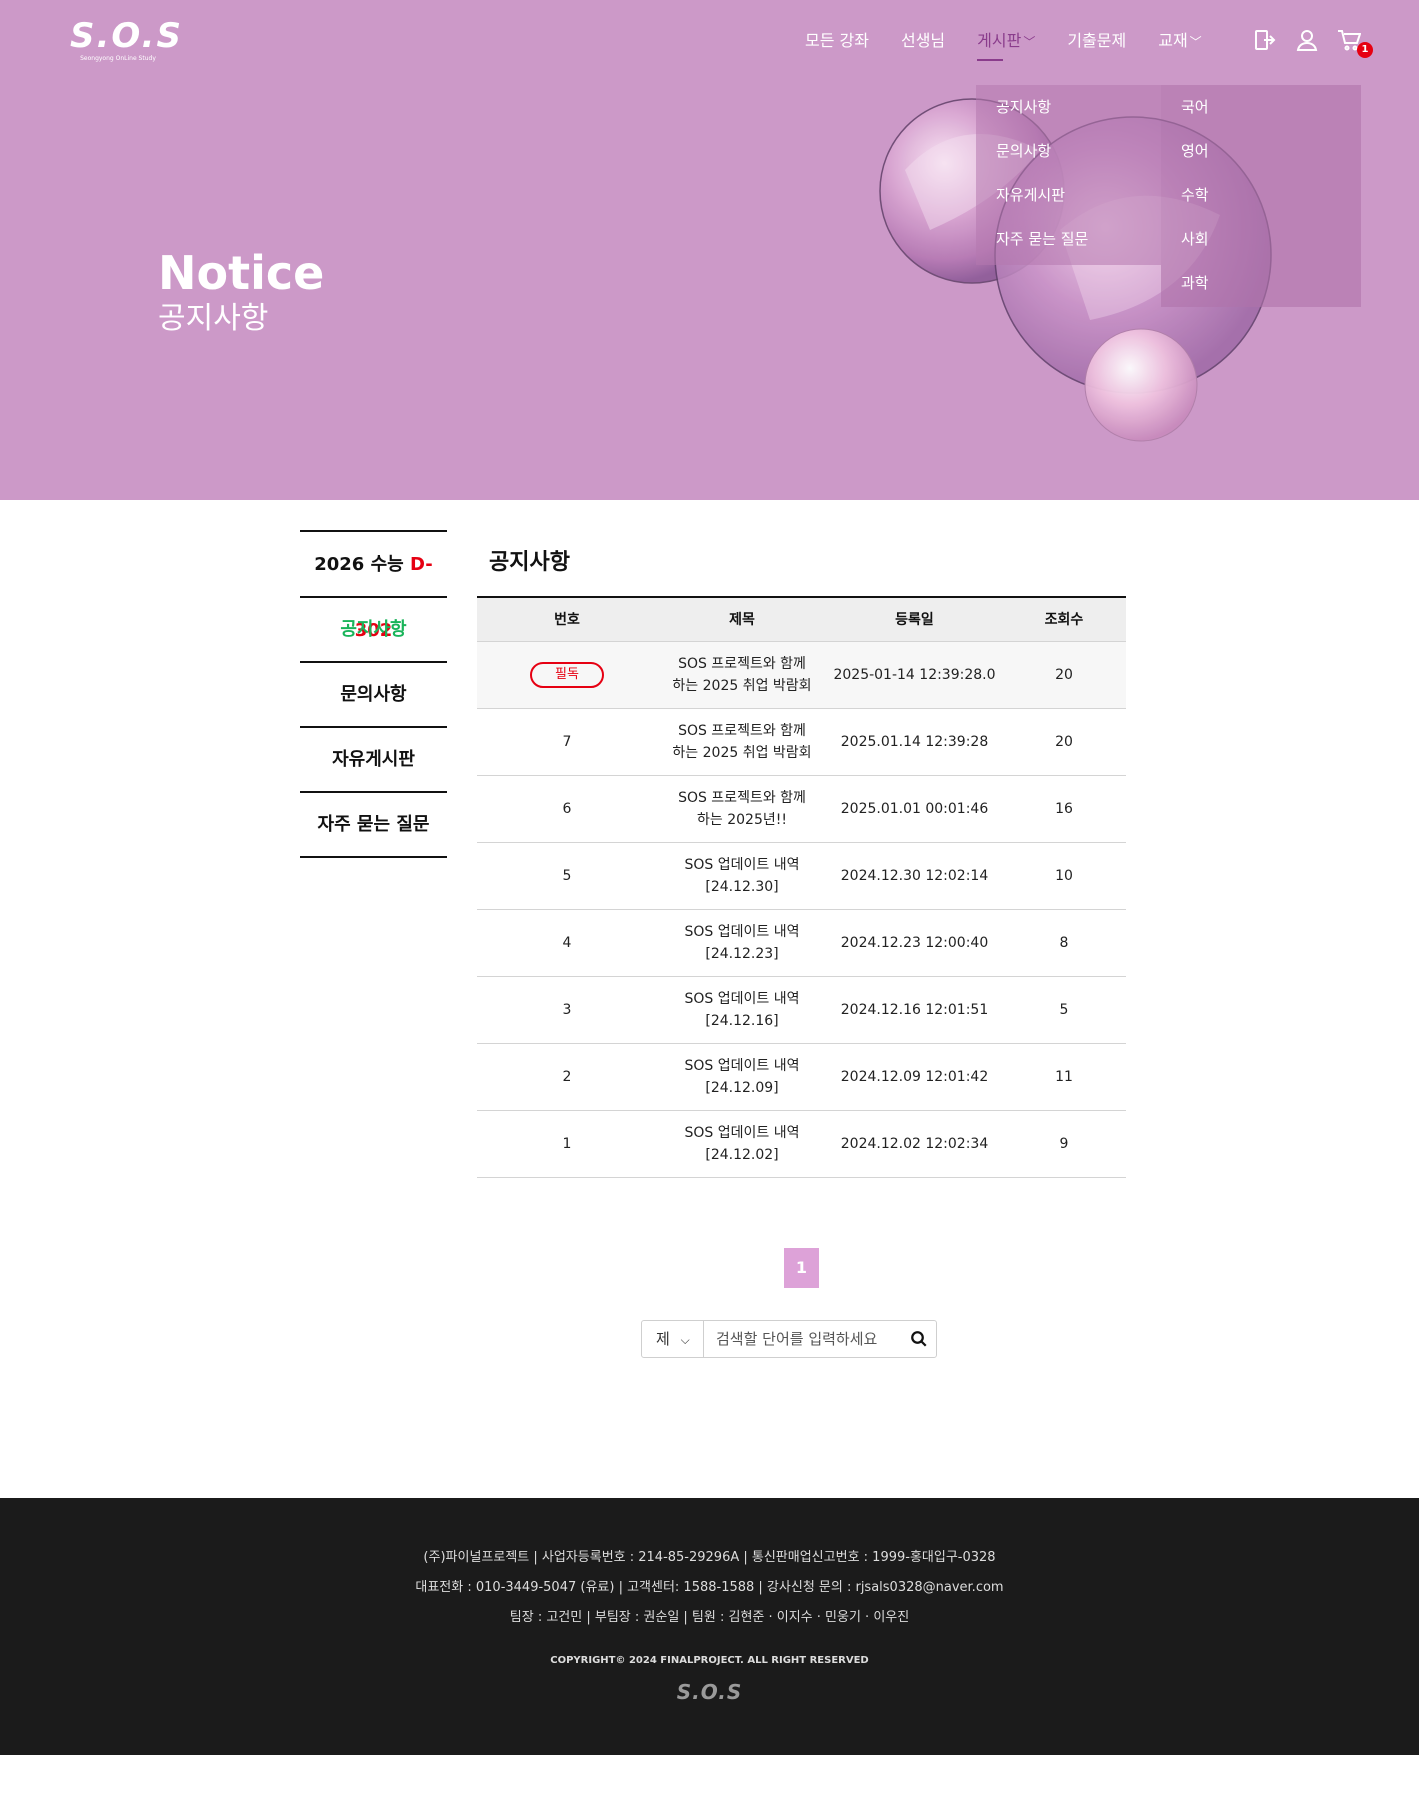  I want to click on nav-teachers: 선생님, so click(923, 41).